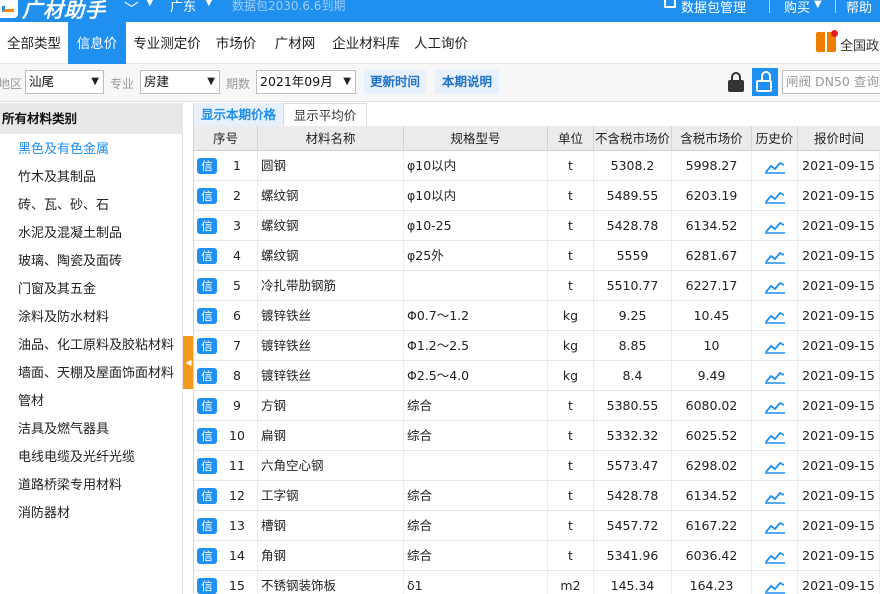  I want to click on nav-info-price: 信息价, so click(97, 43).